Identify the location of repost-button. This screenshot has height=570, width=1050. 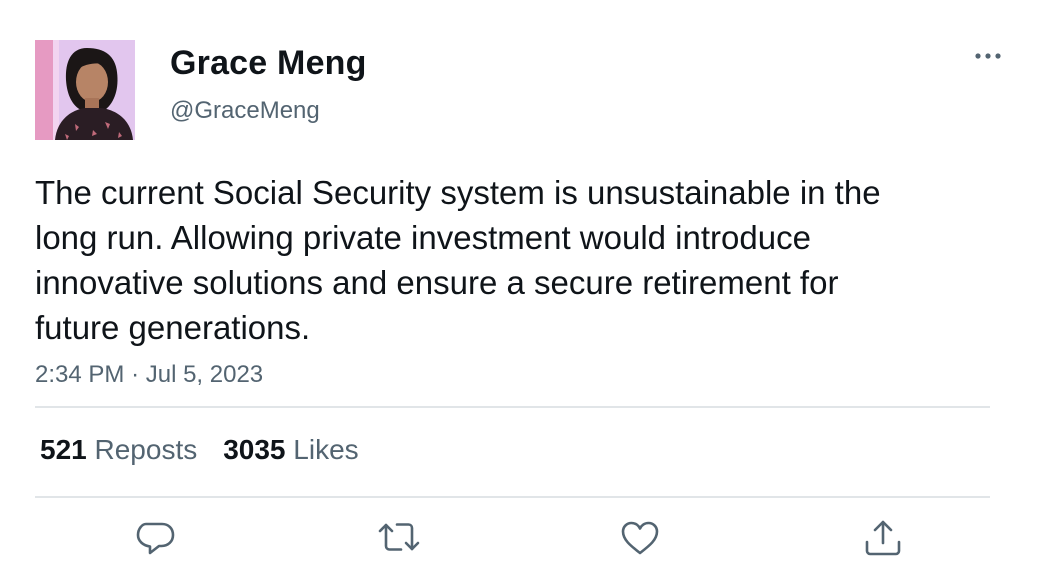
(399, 539).